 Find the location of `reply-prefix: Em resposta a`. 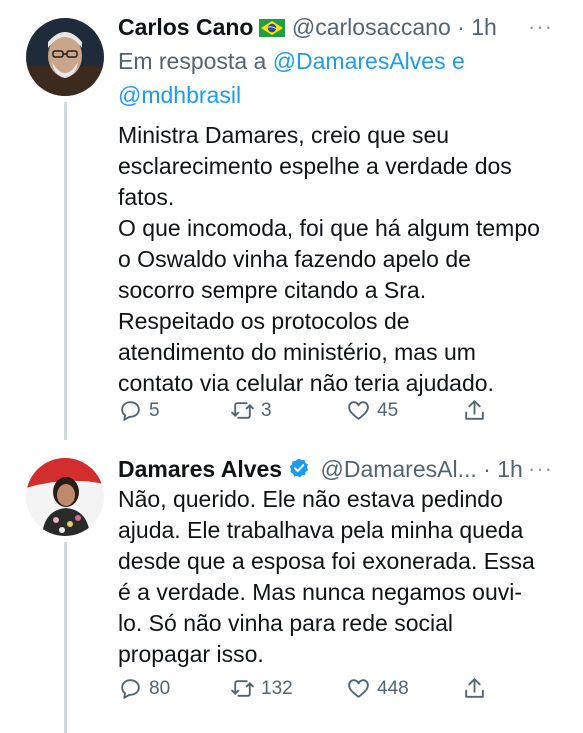

reply-prefix: Em resposta a is located at coordinates (195, 61).